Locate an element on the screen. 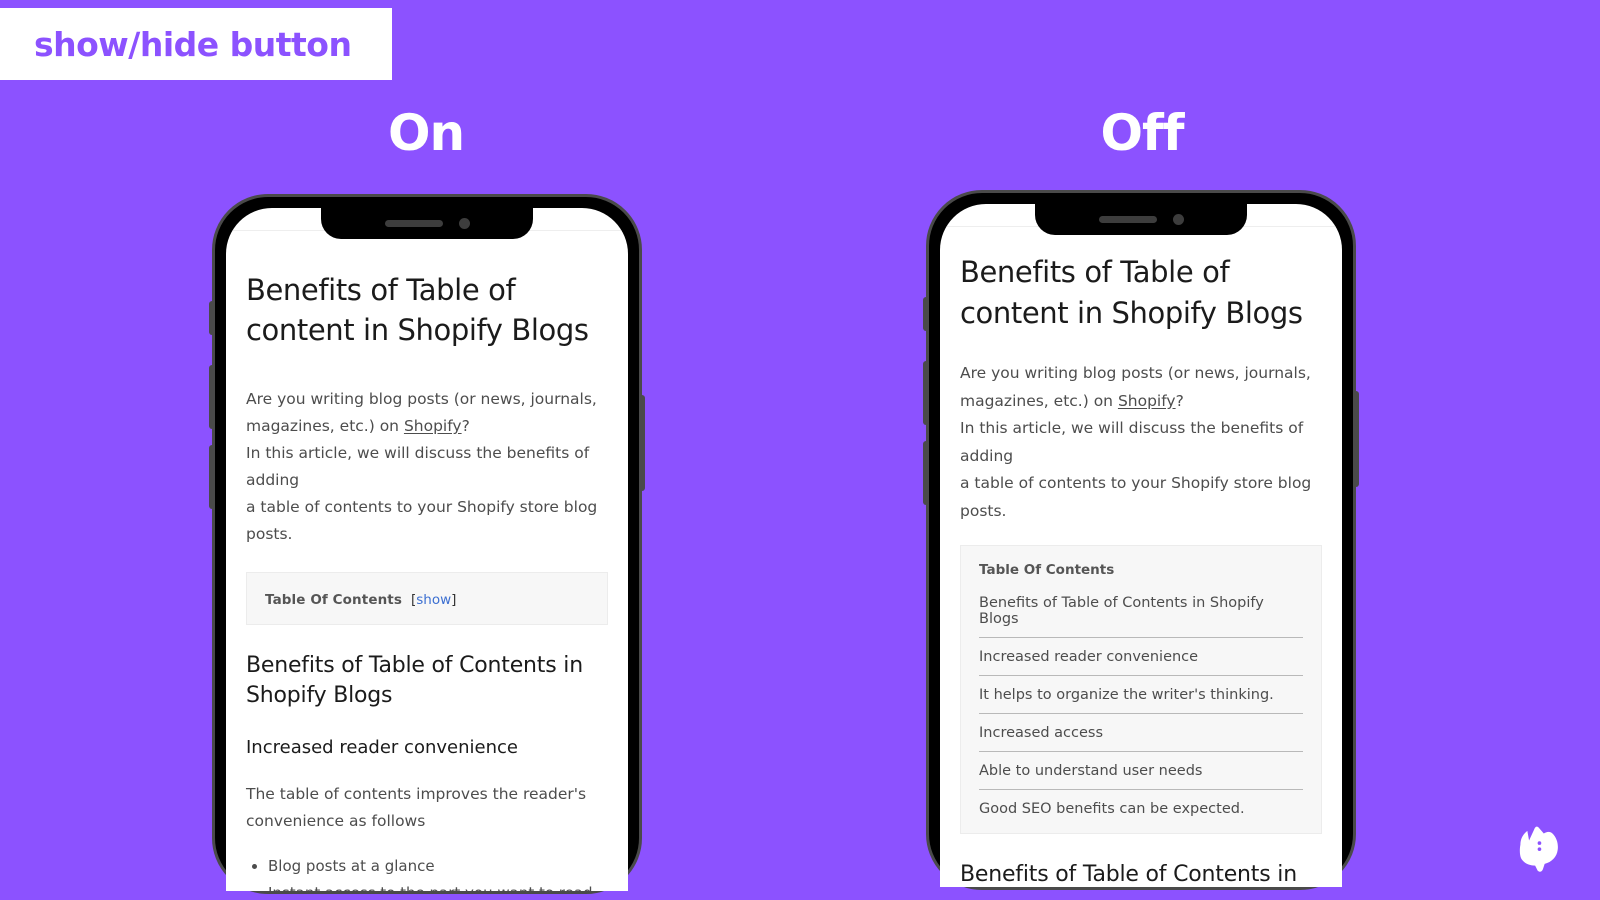 The width and height of the screenshot is (1600, 900). toc-show-link: show is located at coordinates (433, 600).